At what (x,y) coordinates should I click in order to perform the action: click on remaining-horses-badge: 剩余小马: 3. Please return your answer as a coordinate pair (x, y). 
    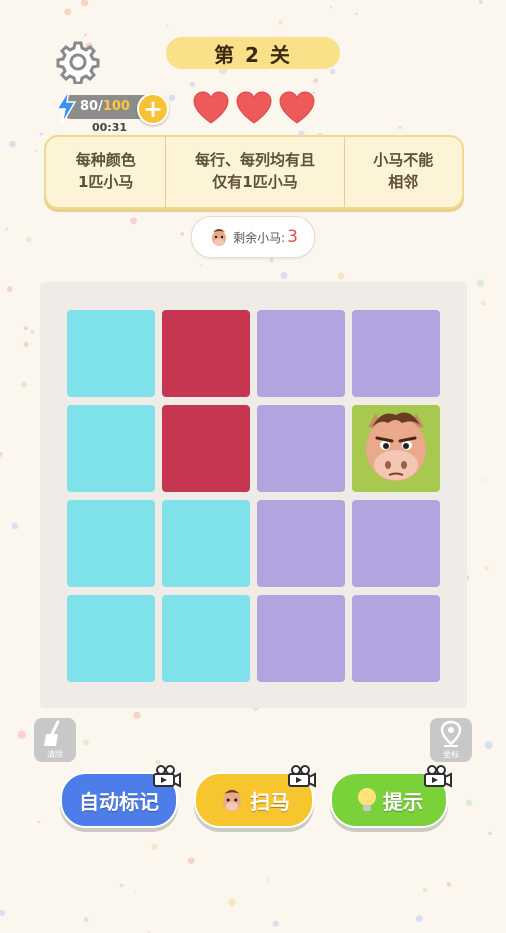
    Looking at the image, I should click on (253, 237).